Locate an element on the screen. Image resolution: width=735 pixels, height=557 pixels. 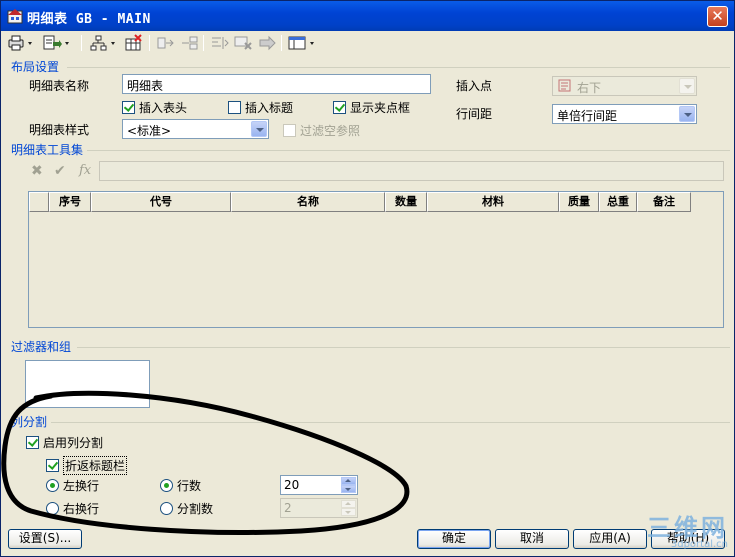
fold-title-label: 折返标题栏 is located at coordinates (95, 465).